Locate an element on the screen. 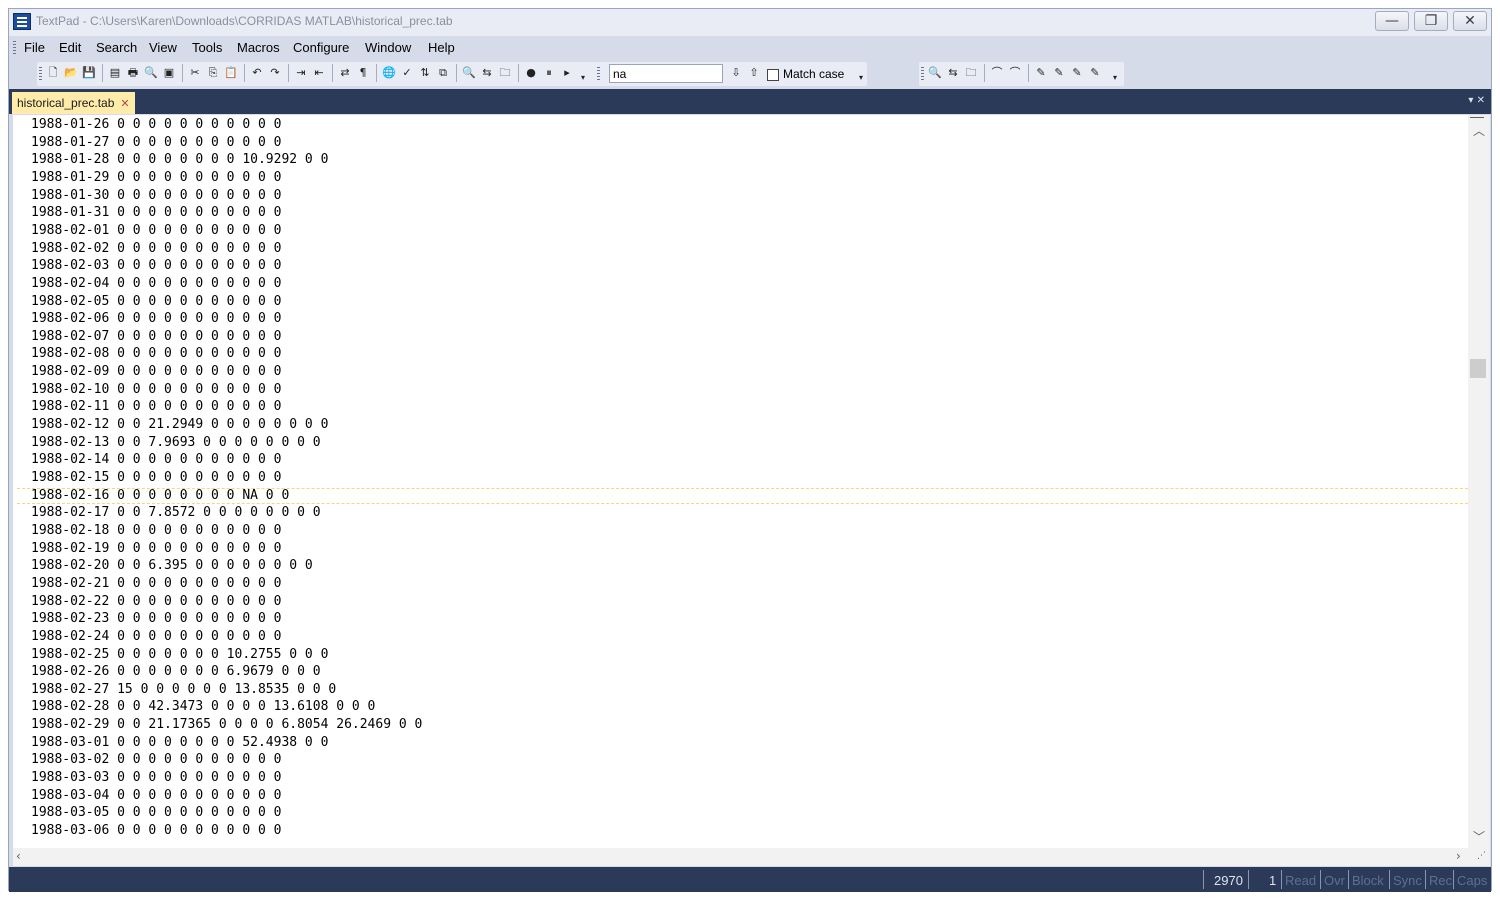  close-button: ✕ is located at coordinates (1470, 21).